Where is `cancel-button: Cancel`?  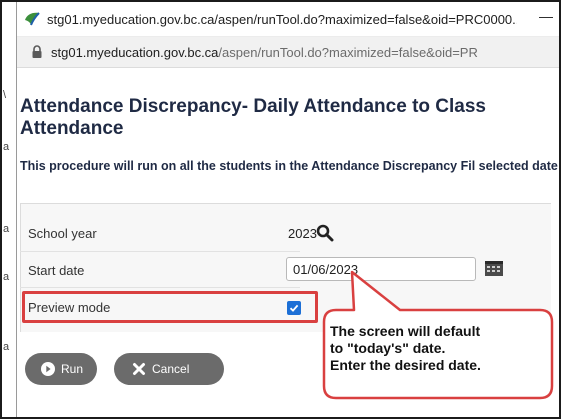 cancel-button: Cancel is located at coordinates (169, 369).